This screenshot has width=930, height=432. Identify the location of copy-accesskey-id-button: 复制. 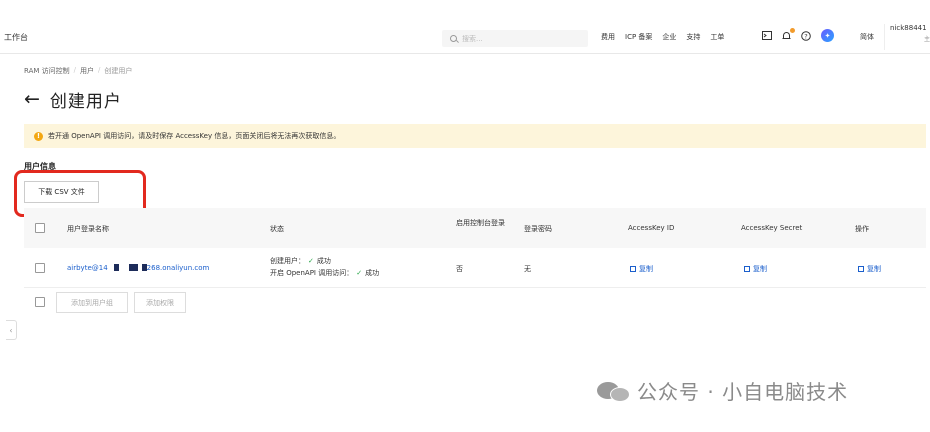
(641, 269).